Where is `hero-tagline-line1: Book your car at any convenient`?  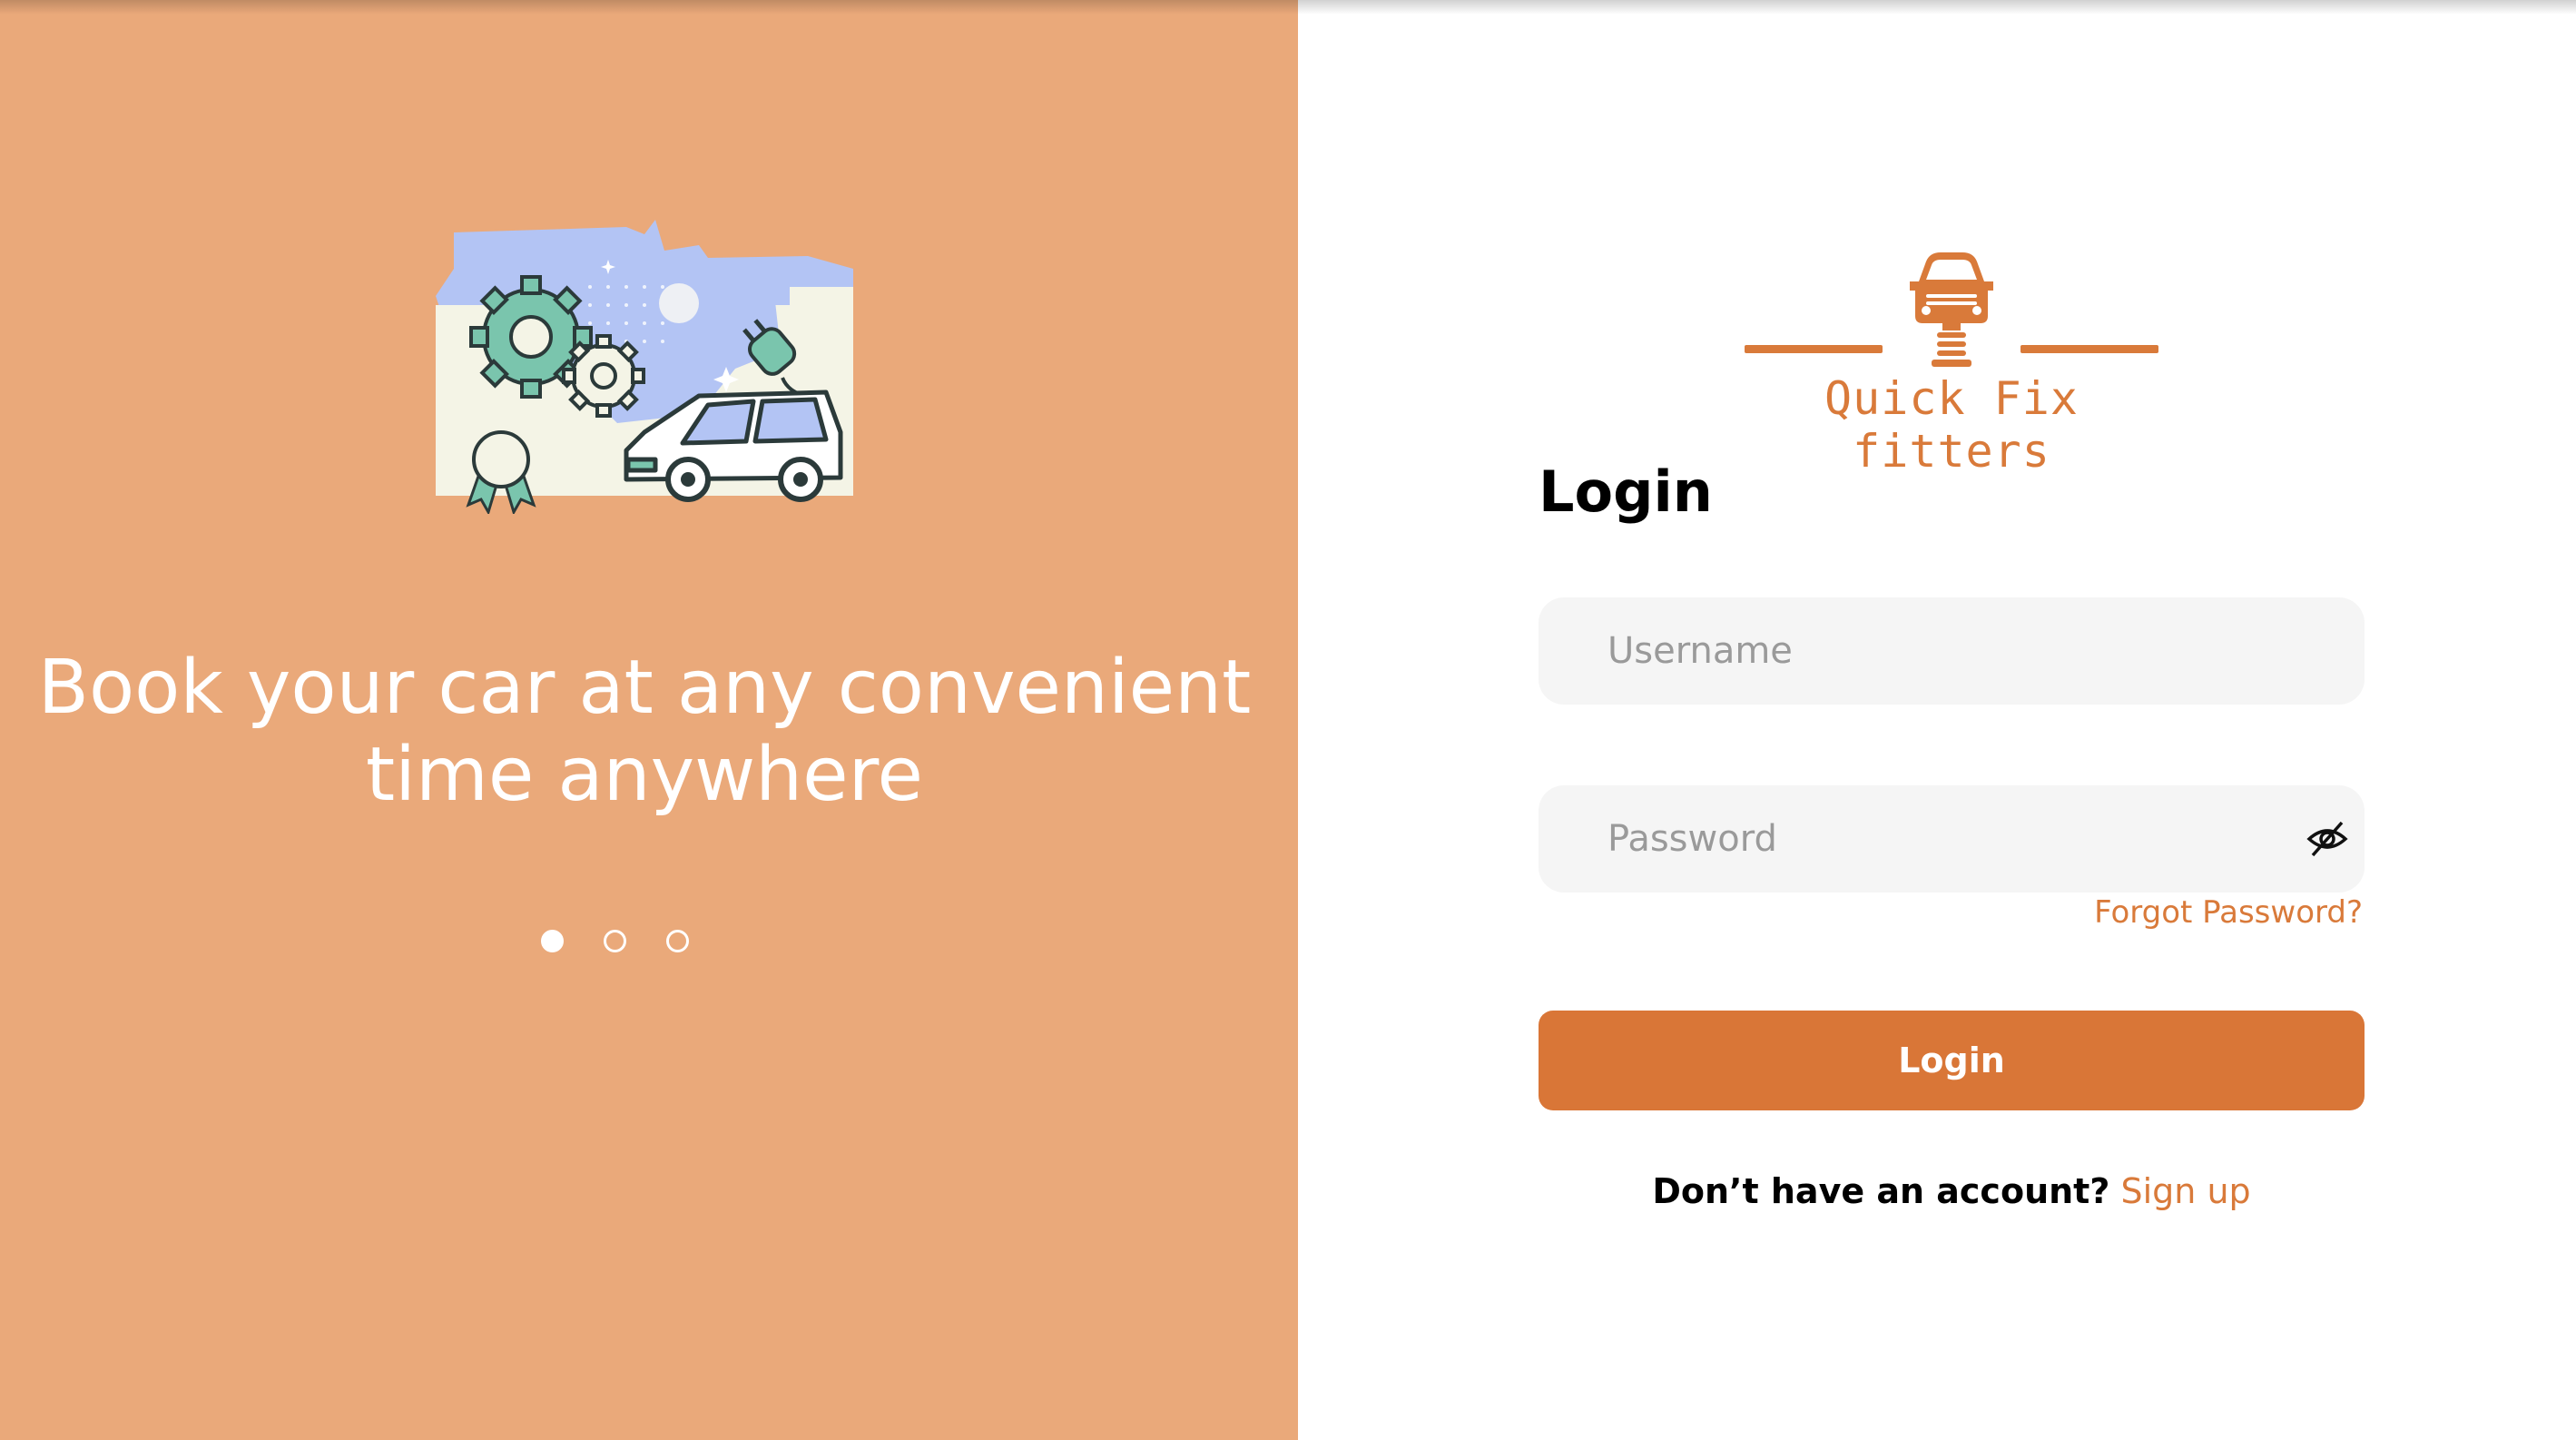 hero-tagline-line1: Book your car at any convenient is located at coordinates (644, 688).